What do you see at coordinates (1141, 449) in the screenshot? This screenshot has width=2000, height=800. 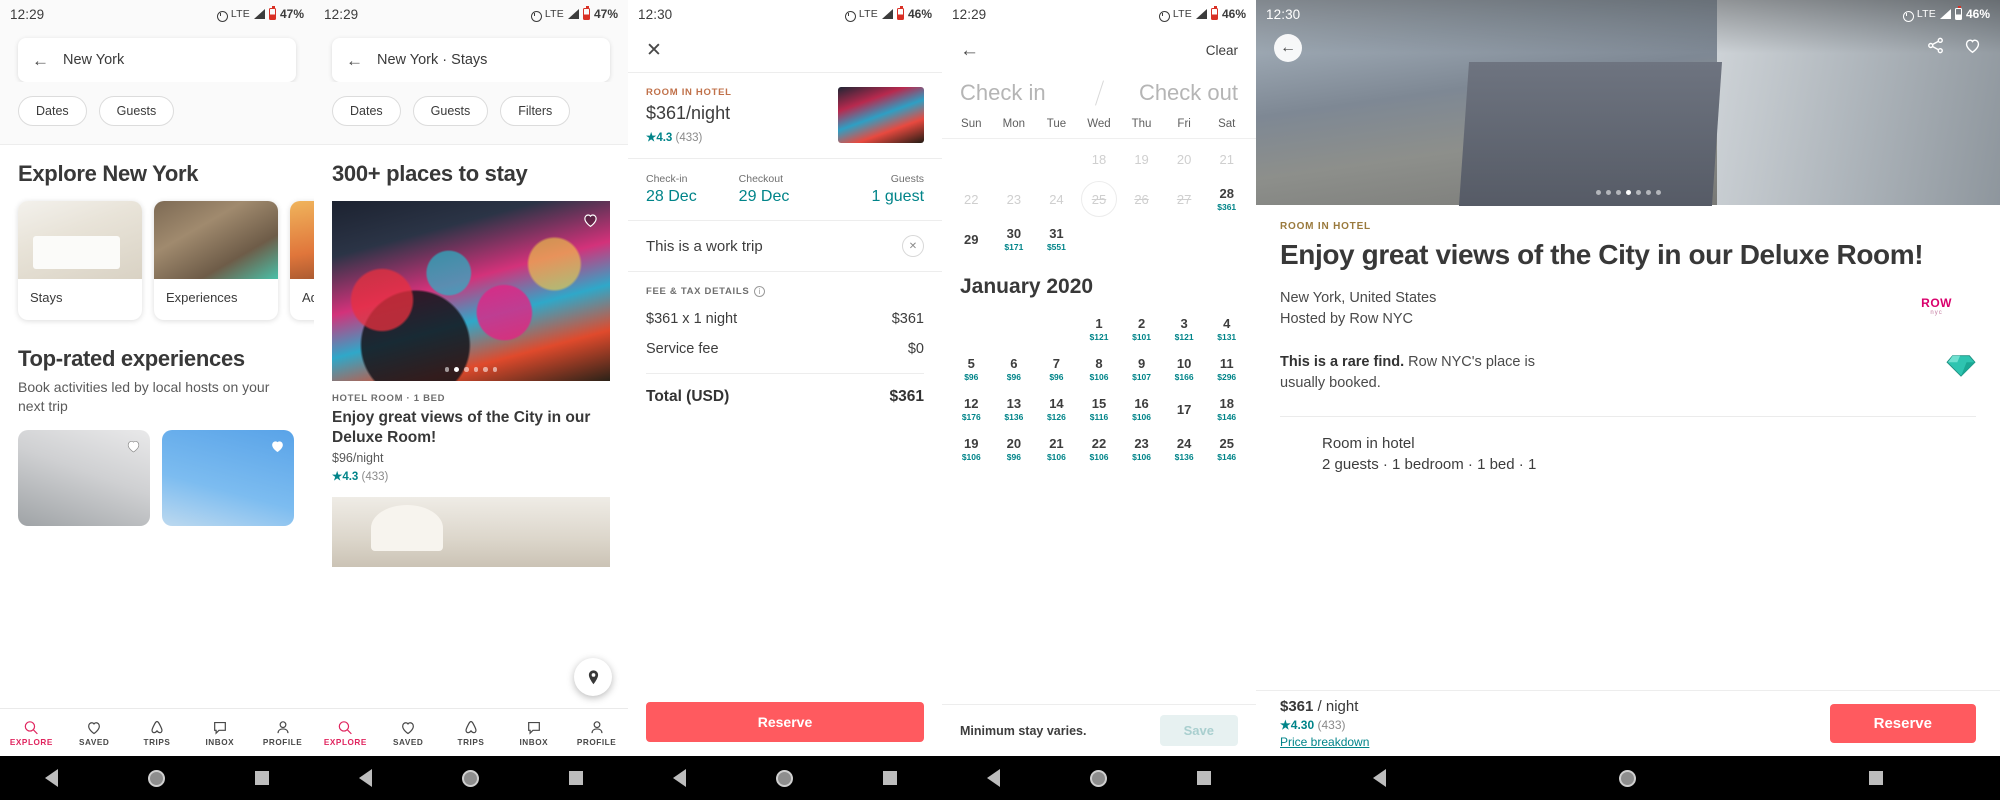 I see `calendar-day: 23 $106` at bounding box center [1141, 449].